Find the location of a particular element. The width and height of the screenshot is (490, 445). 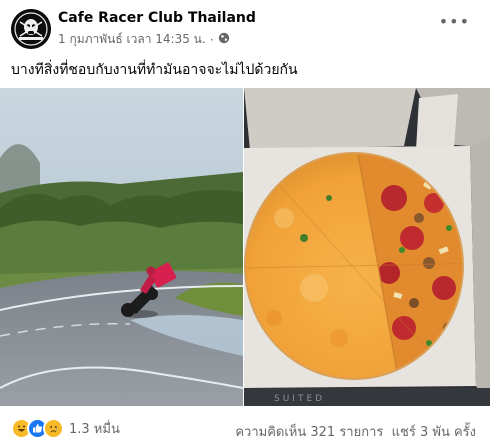

reaction-summary: 1.3 หมื่น is located at coordinates (65, 428).